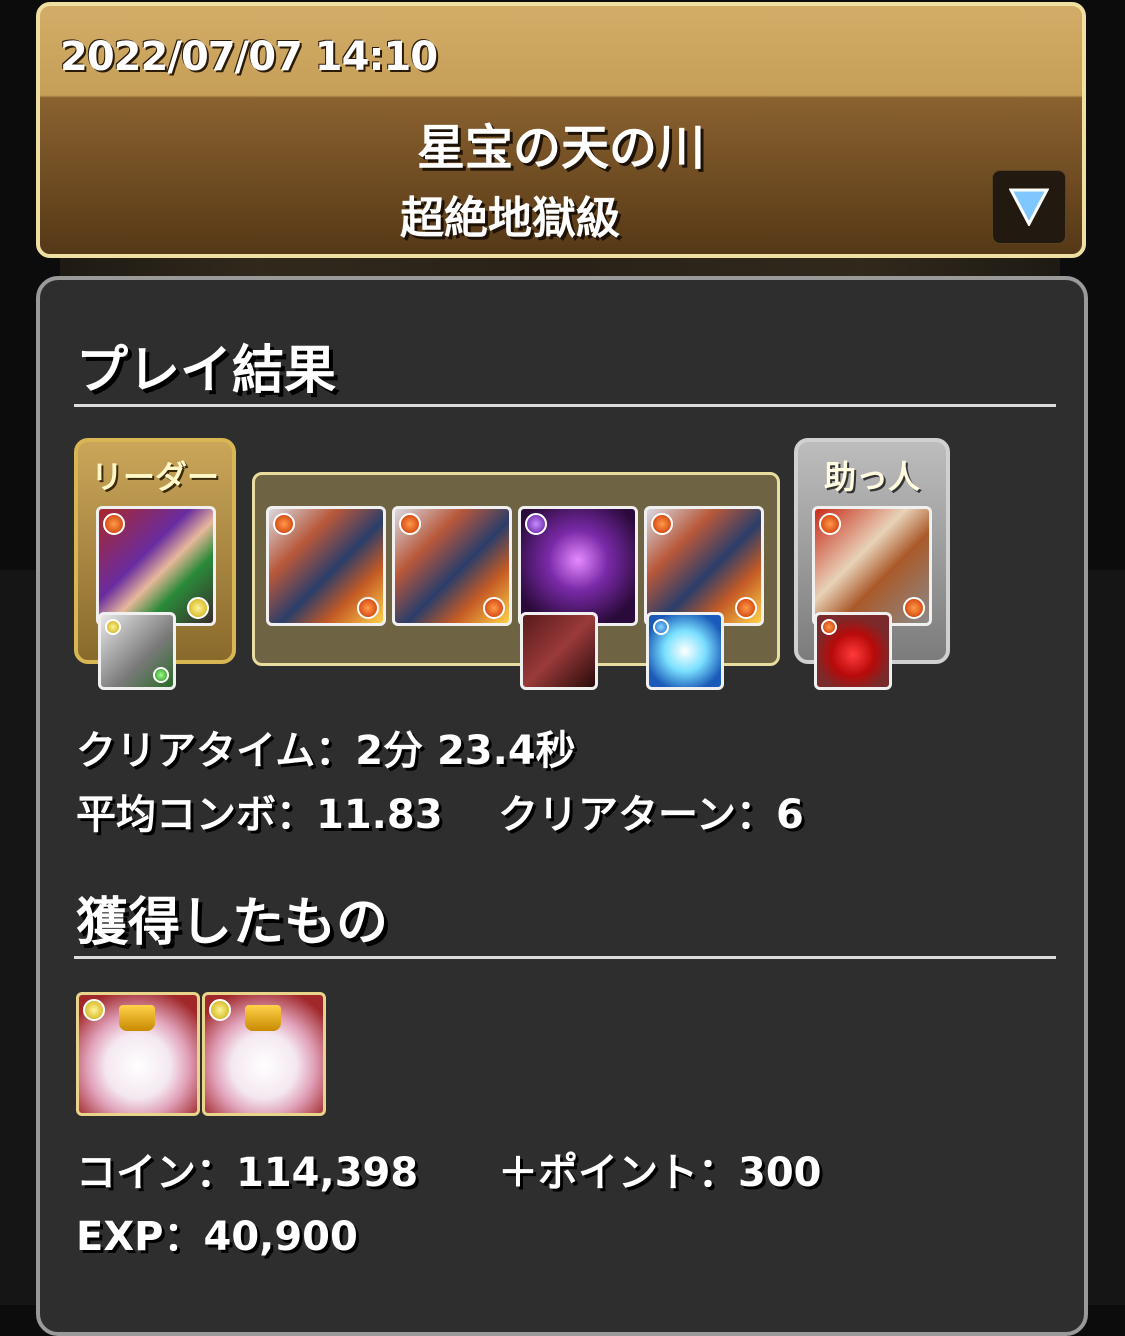 Image resolution: width=1125 pixels, height=1336 pixels. I want to click on book-assist-icon, so click(559, 651).